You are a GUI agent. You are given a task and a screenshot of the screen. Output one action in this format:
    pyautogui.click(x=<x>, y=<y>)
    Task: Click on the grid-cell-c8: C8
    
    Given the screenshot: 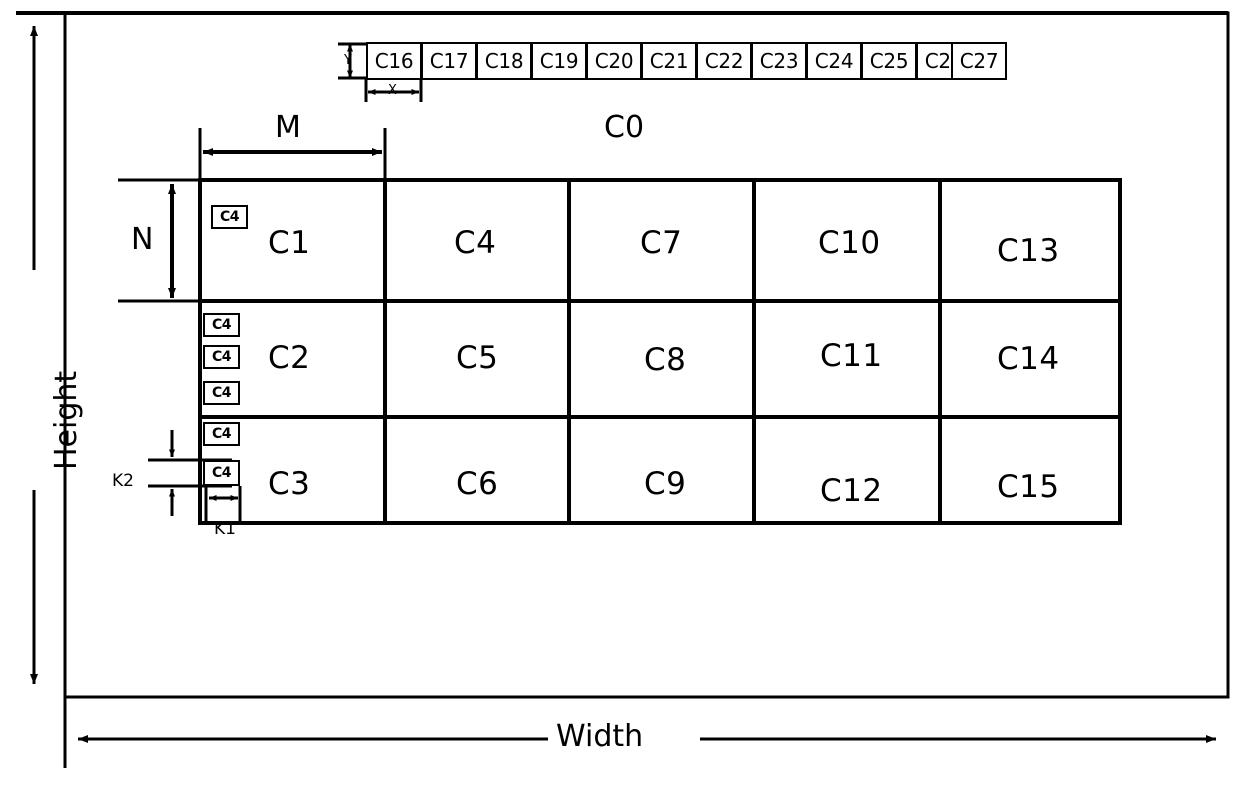 What is the action you would take?
    pyautogui.click(x=665, y=360)
    